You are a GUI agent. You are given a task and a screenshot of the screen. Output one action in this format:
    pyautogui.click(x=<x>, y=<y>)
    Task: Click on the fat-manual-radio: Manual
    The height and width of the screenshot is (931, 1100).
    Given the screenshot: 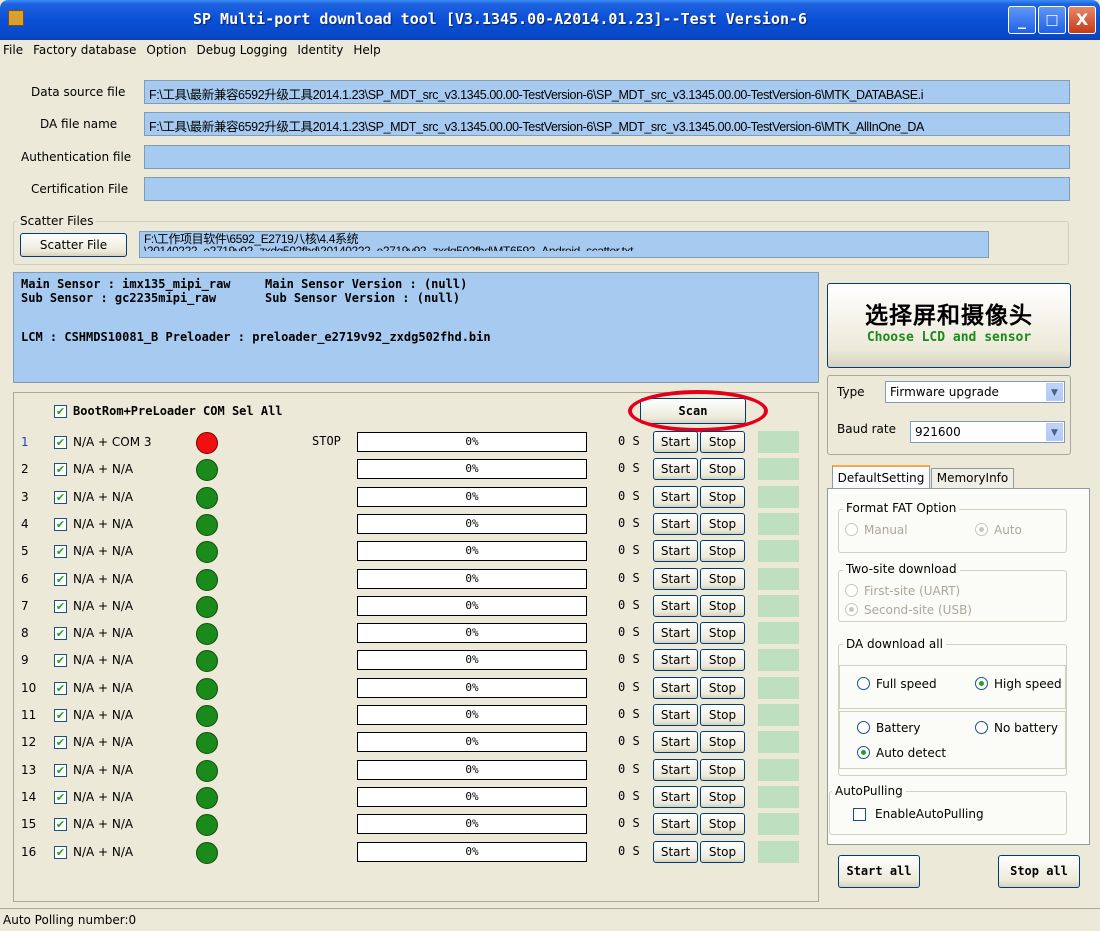 What is the action you would take?
    pyautogui.click(x=876, y=530)
    